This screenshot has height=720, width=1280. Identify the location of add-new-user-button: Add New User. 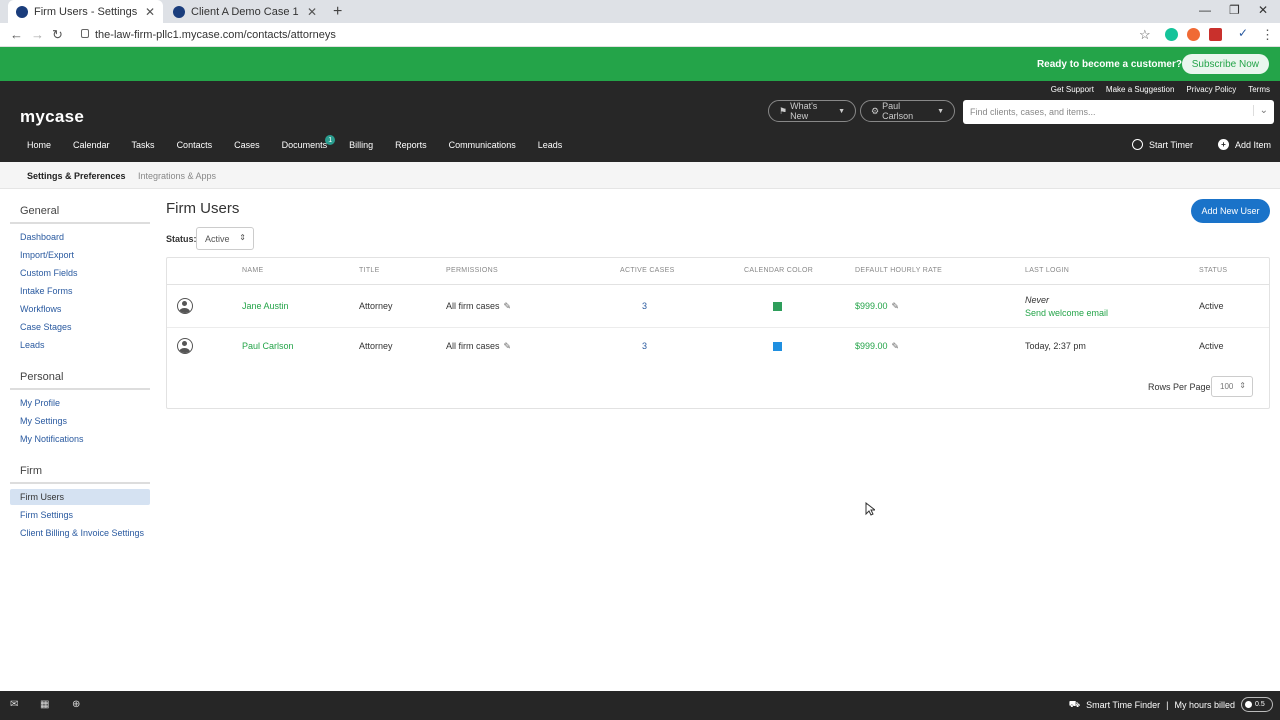
(1230, 211).